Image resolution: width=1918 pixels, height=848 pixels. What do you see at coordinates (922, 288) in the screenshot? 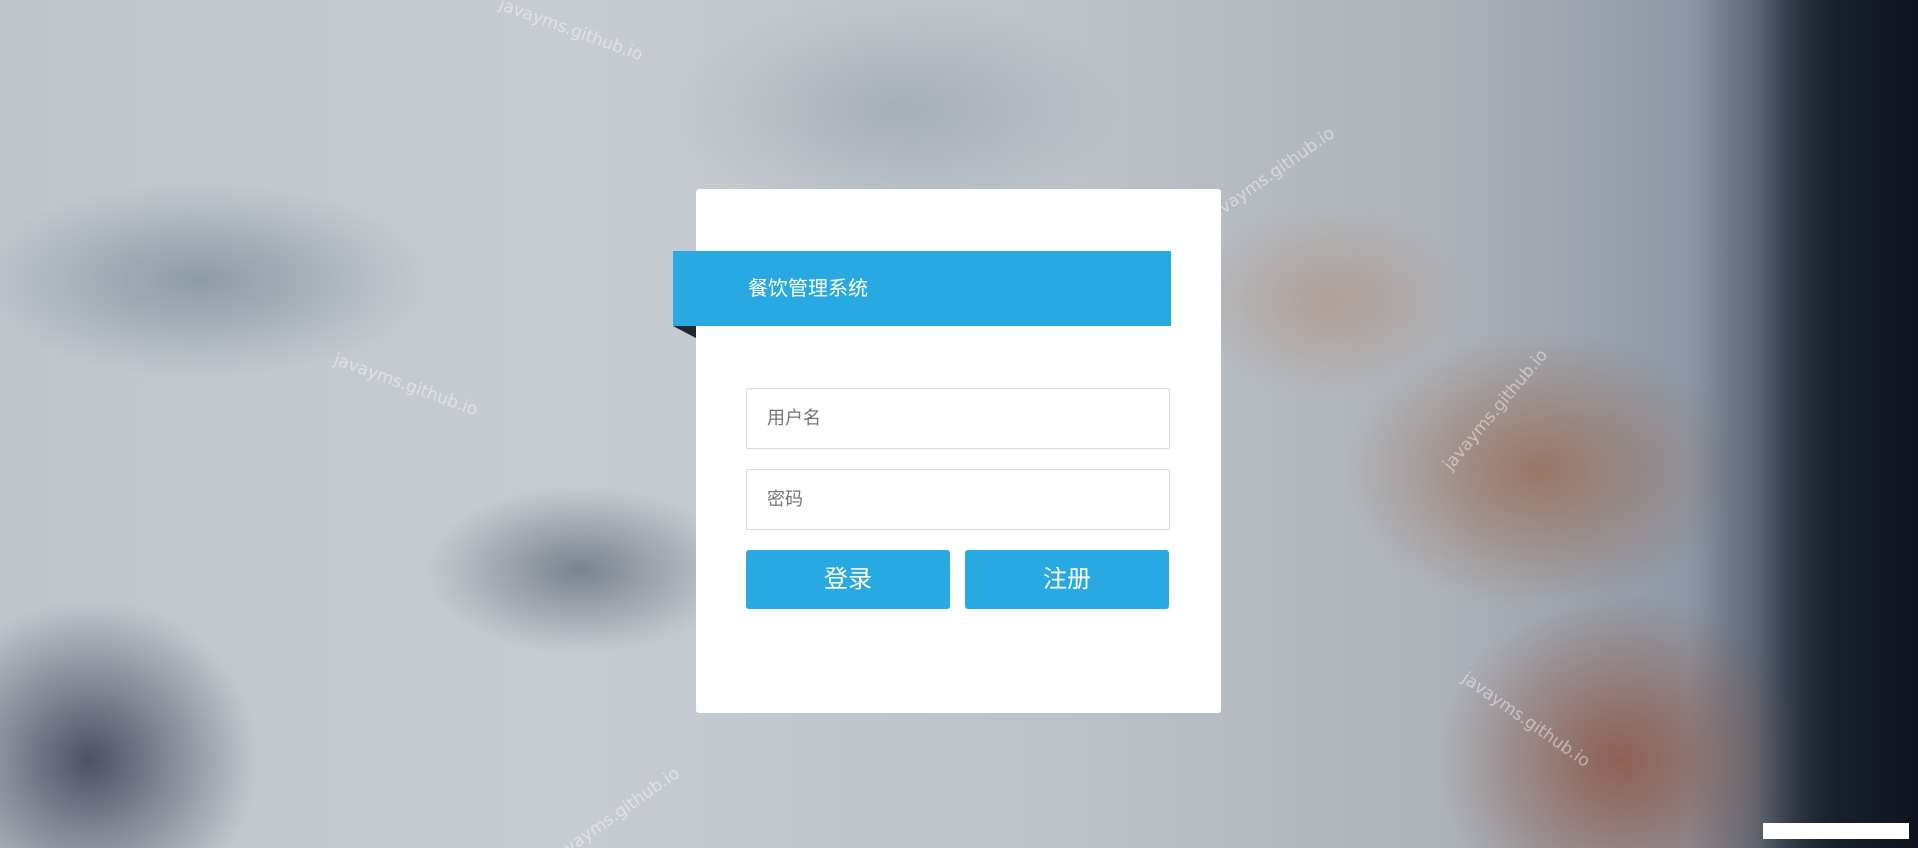
I see `title-ribbon: 餐饮管理系统` at bounding box center [922, 288].